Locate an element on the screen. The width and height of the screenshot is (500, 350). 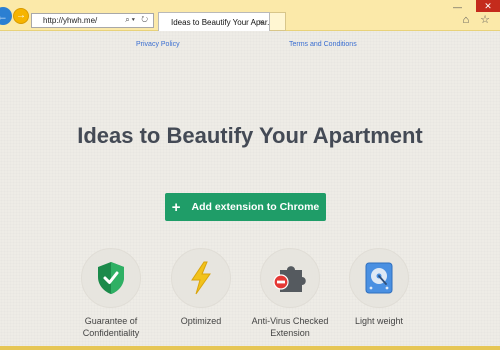
page-title: Ideas to Beautify Your Apartment is located at coordinates (250, 135).